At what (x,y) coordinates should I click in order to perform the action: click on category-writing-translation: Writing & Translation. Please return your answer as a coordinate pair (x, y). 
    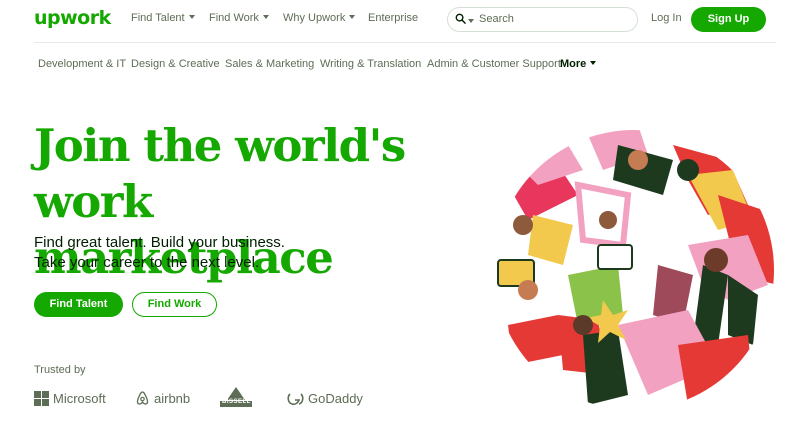
    Looking at the image, I should click on (370, 64).